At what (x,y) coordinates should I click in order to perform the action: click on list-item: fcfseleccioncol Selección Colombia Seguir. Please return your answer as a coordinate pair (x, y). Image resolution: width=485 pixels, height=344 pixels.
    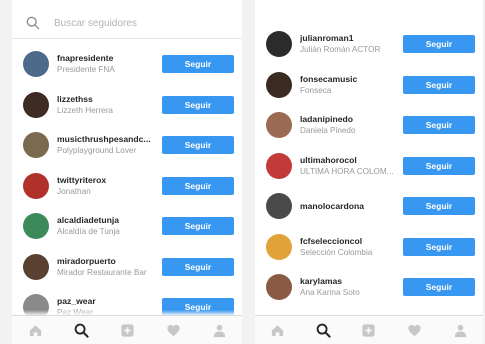
    Looking at the image, I should click on (369, 247).